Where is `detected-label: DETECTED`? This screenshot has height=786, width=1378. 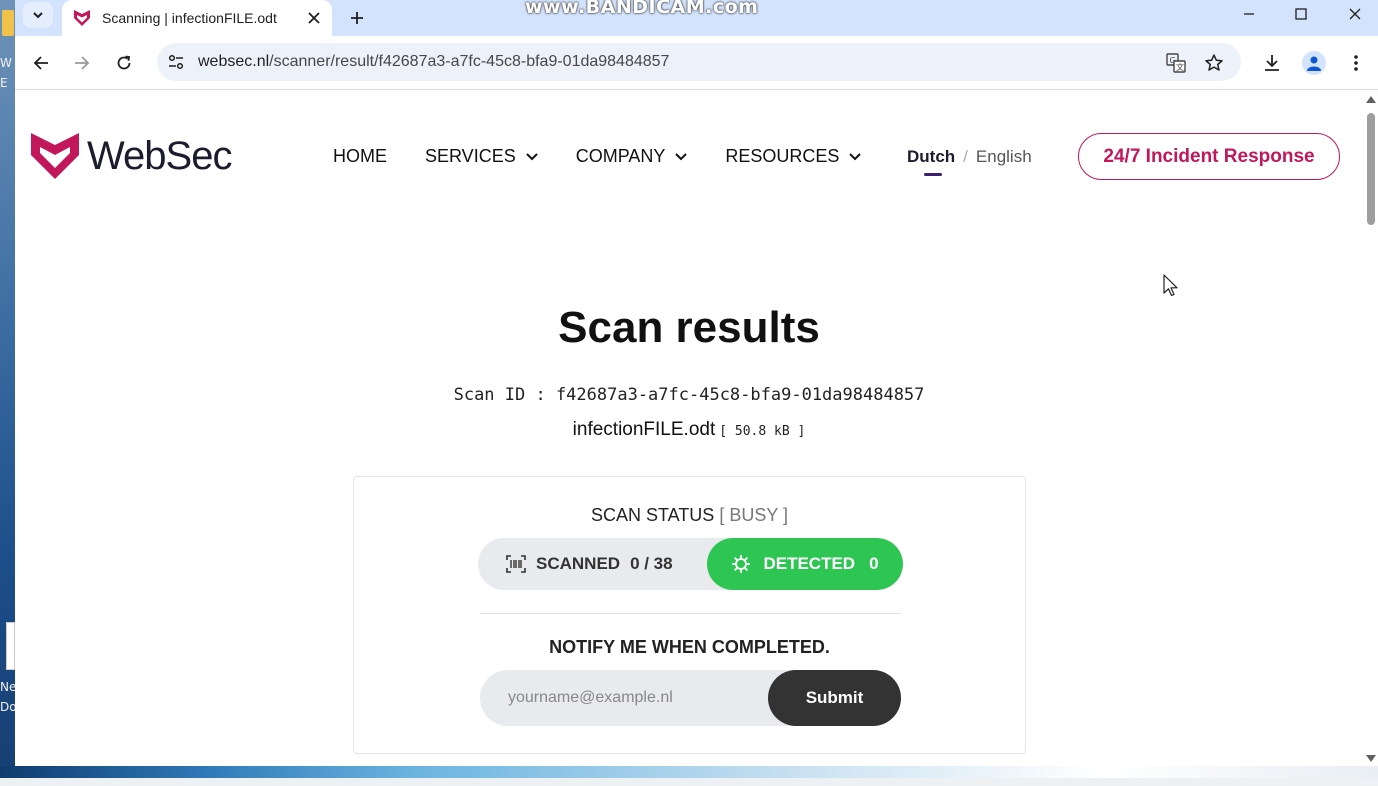
detected-label: DETECTED is located at coordinates (809, 563).